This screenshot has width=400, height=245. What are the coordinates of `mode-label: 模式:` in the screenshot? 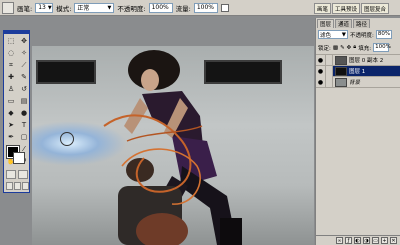 It's located at (64, 8).